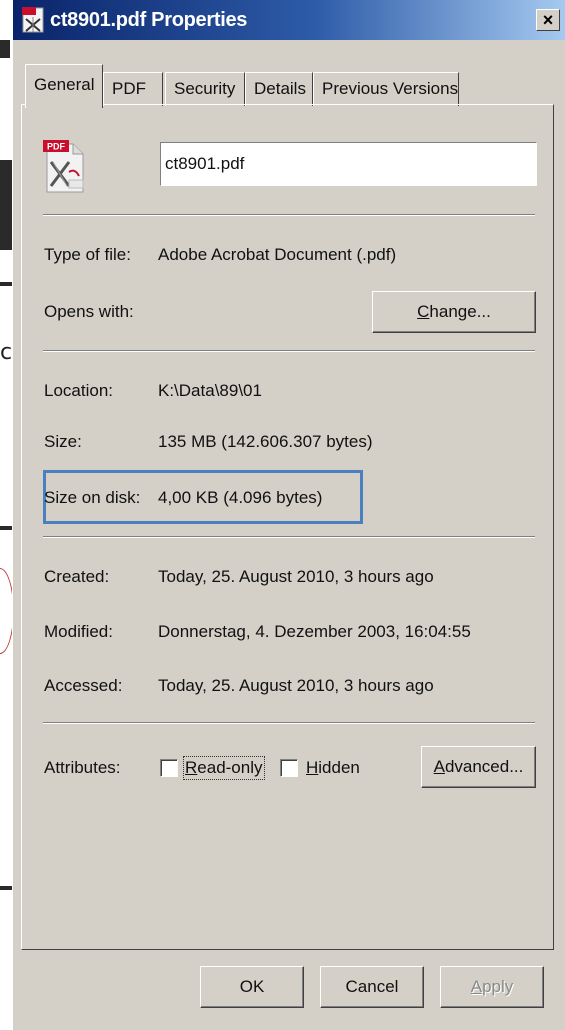  What do you see at coordinates (89, 311) in the screenshot?
I see `opens-with-label: Opens with:` at bounding box center [89, 311].